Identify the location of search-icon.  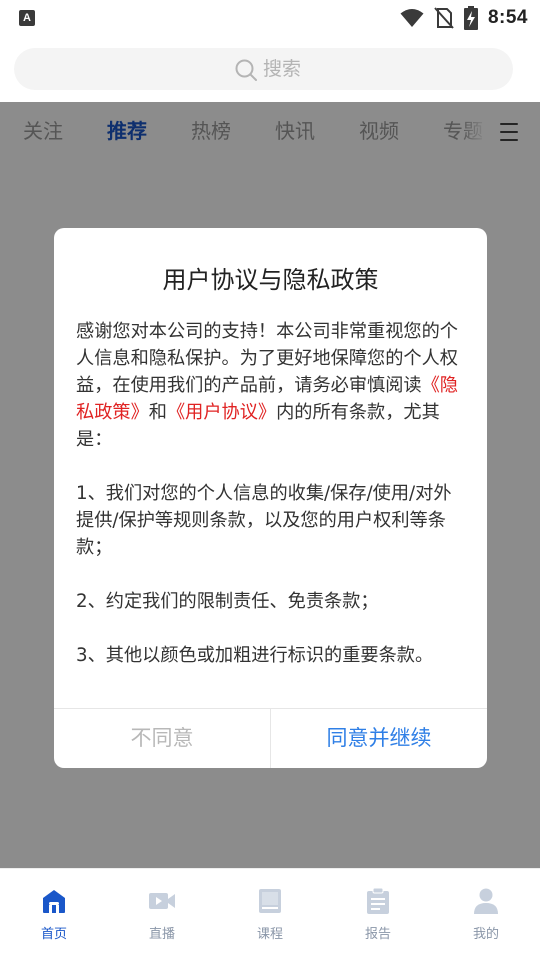
(246, 70).